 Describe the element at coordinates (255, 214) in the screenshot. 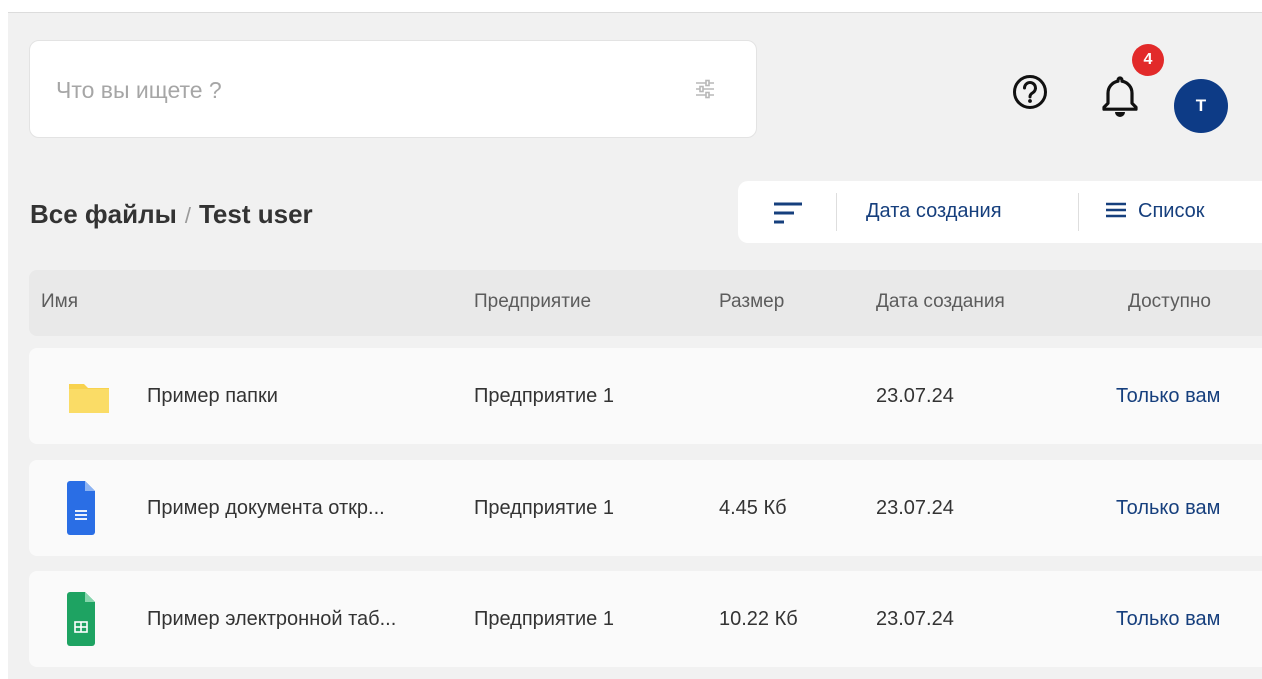

I see `breadcrumb-current: Test user` at that location.